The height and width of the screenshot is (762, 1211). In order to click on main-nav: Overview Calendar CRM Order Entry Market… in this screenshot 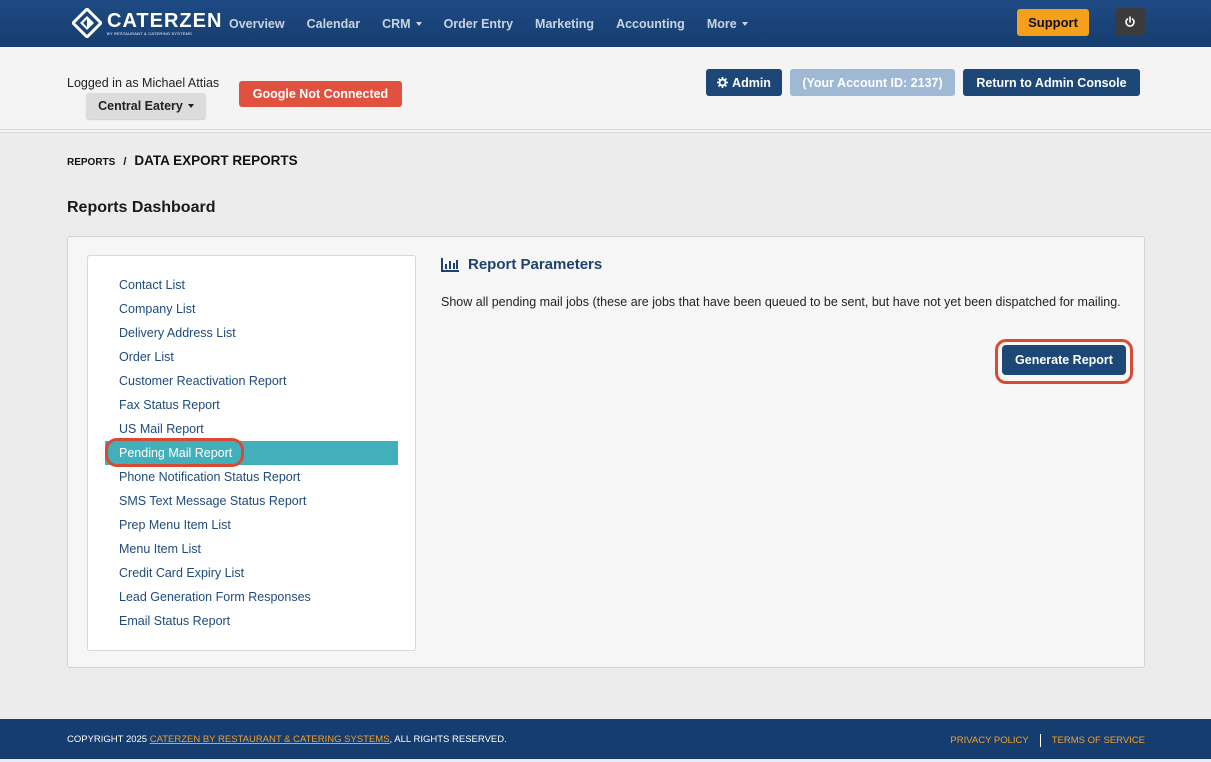, I will do `click(488, 23)`.